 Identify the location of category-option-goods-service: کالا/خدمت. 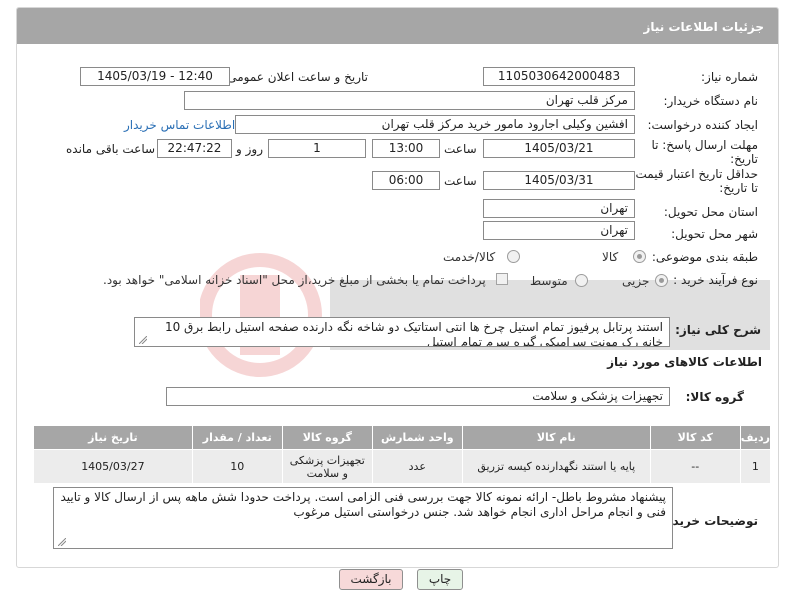
(469, 257).